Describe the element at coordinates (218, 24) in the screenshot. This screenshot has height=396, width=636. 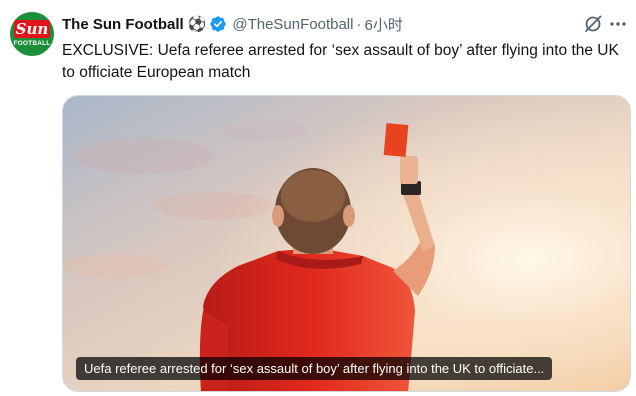
I see `verified-badge-icon` at that location.